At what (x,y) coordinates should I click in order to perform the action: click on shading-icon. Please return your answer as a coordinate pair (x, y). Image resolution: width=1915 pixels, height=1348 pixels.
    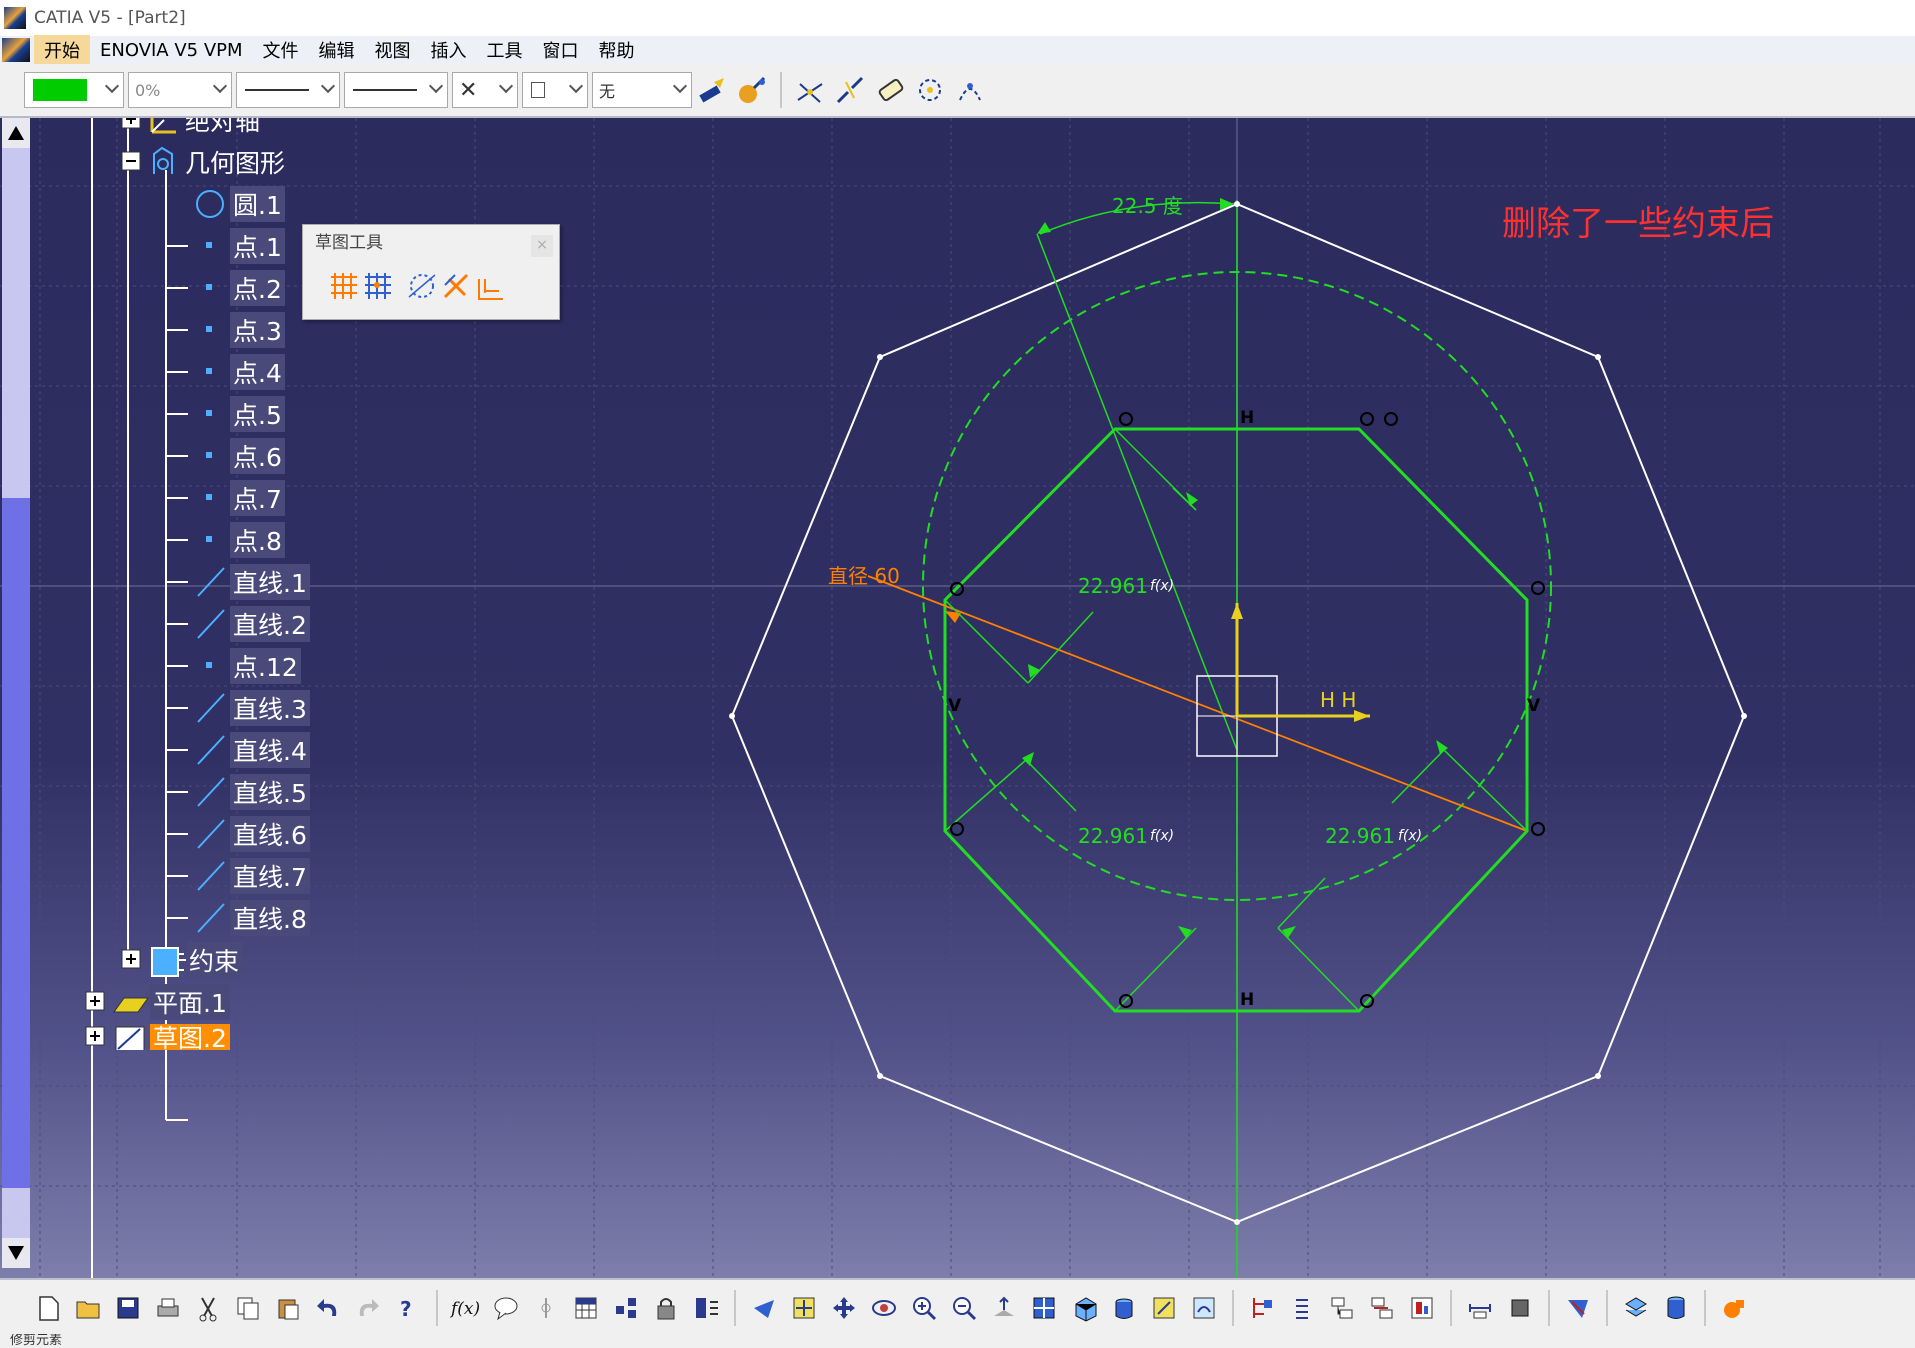
    Looking at the image, I should click on (1124, 1308).